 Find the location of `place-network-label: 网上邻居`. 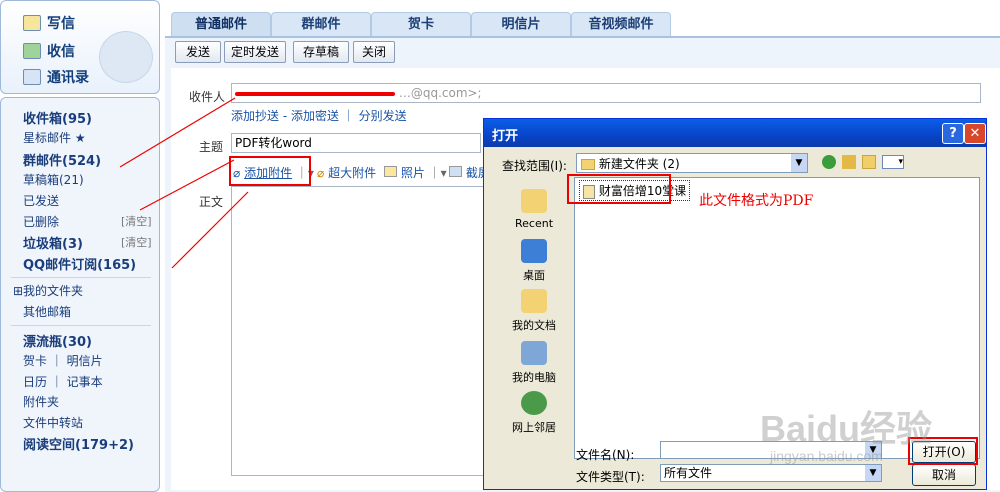

place-network-label: 网上邻居 is located at coordinates (534, 427).